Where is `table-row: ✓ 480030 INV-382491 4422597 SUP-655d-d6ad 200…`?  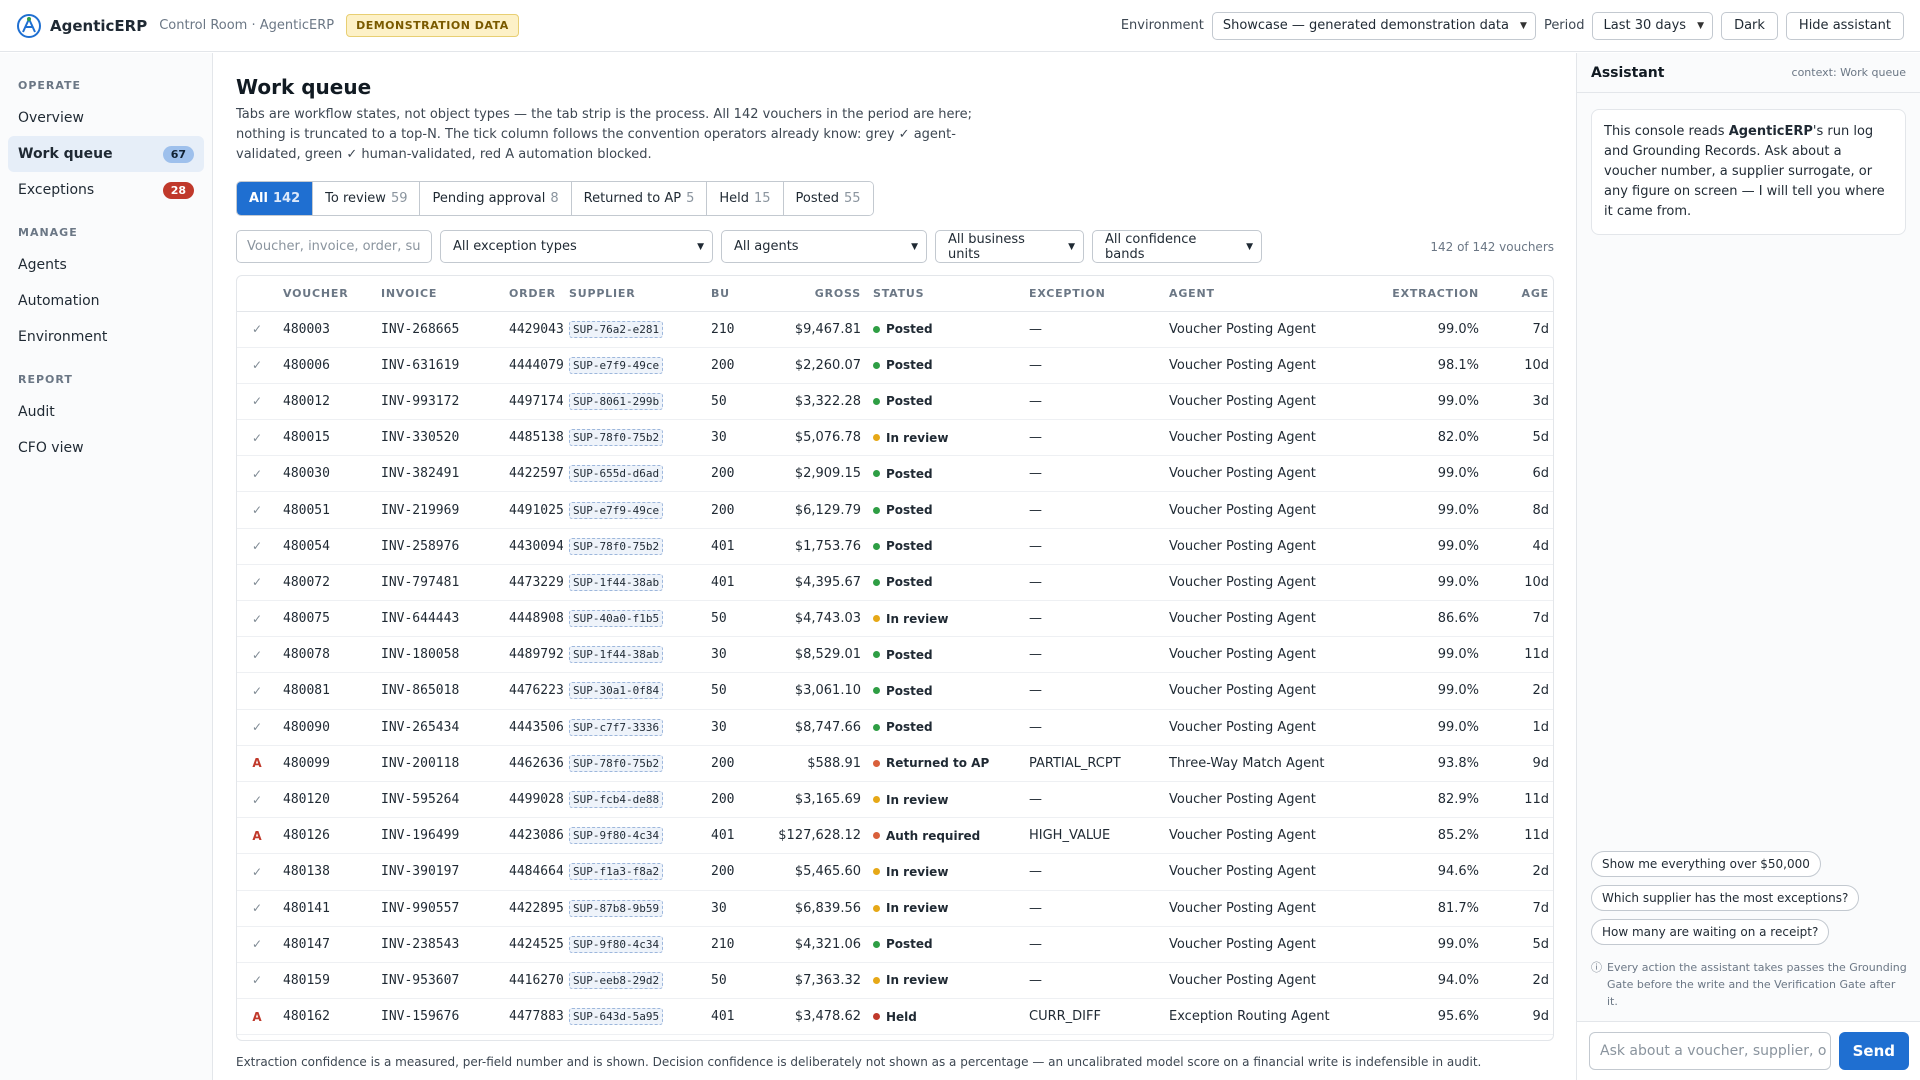
table-row: ✓ 480030 INV-382491 4422597 SUP-655d-d6ad 200… is located at coordinates (895, 474).